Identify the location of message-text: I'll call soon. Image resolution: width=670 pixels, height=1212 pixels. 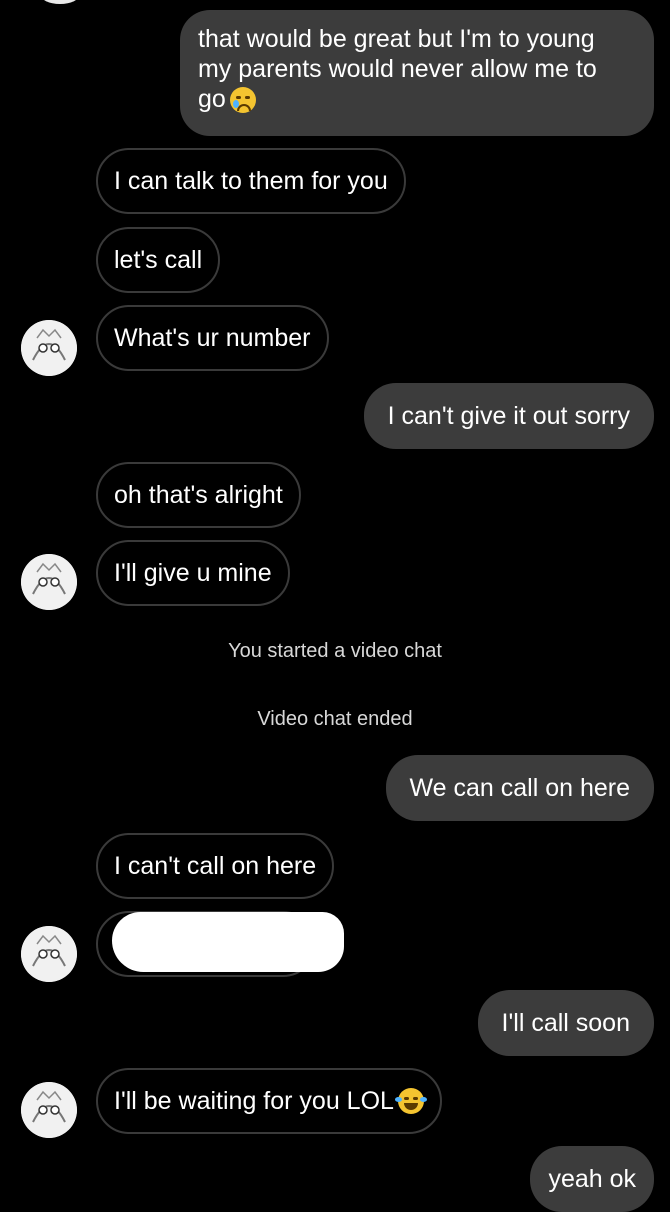
(565, 1023).